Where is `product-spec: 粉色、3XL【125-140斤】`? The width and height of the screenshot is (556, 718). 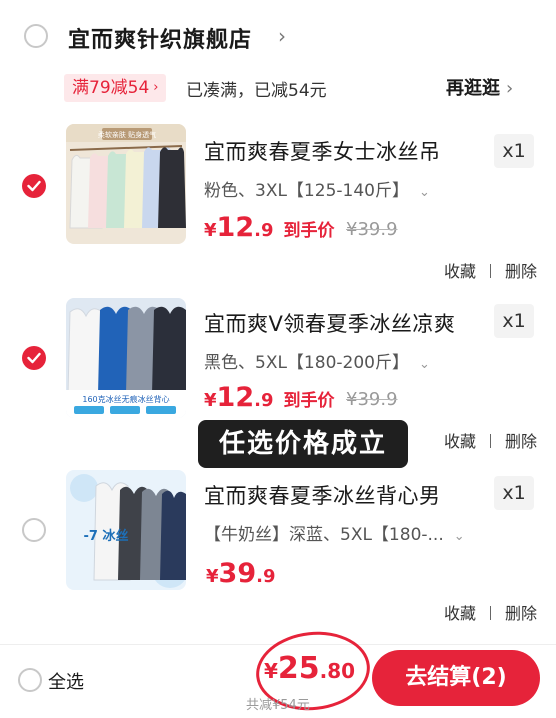 product-spec: 粉色、3XL【125-140斤】 is located at coordinates (306, 191).